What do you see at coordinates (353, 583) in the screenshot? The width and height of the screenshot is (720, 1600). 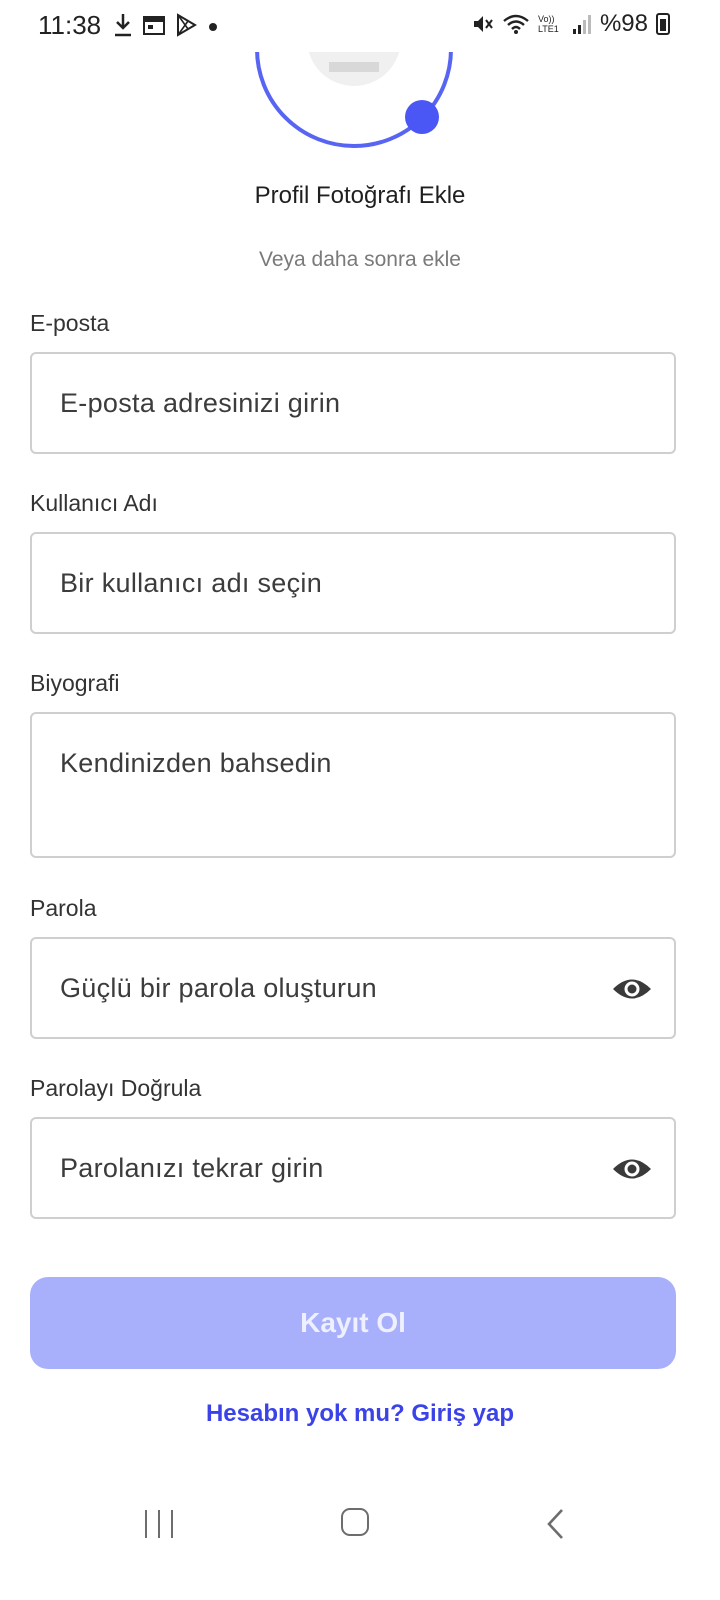 I see `username-field: Bir kullanıcı adı seçin` at bounding box center [353, 583].